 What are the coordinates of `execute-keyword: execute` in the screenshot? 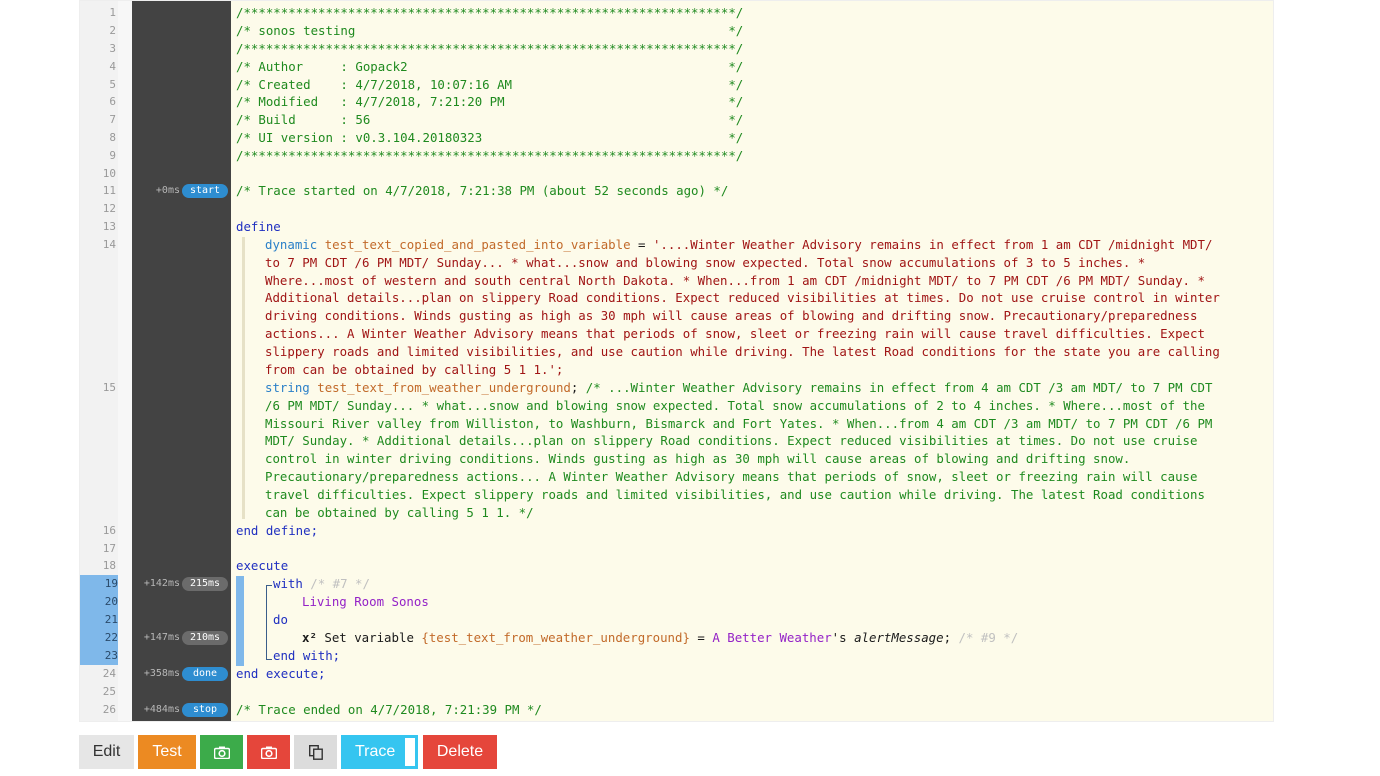 It's located at (262, 565).